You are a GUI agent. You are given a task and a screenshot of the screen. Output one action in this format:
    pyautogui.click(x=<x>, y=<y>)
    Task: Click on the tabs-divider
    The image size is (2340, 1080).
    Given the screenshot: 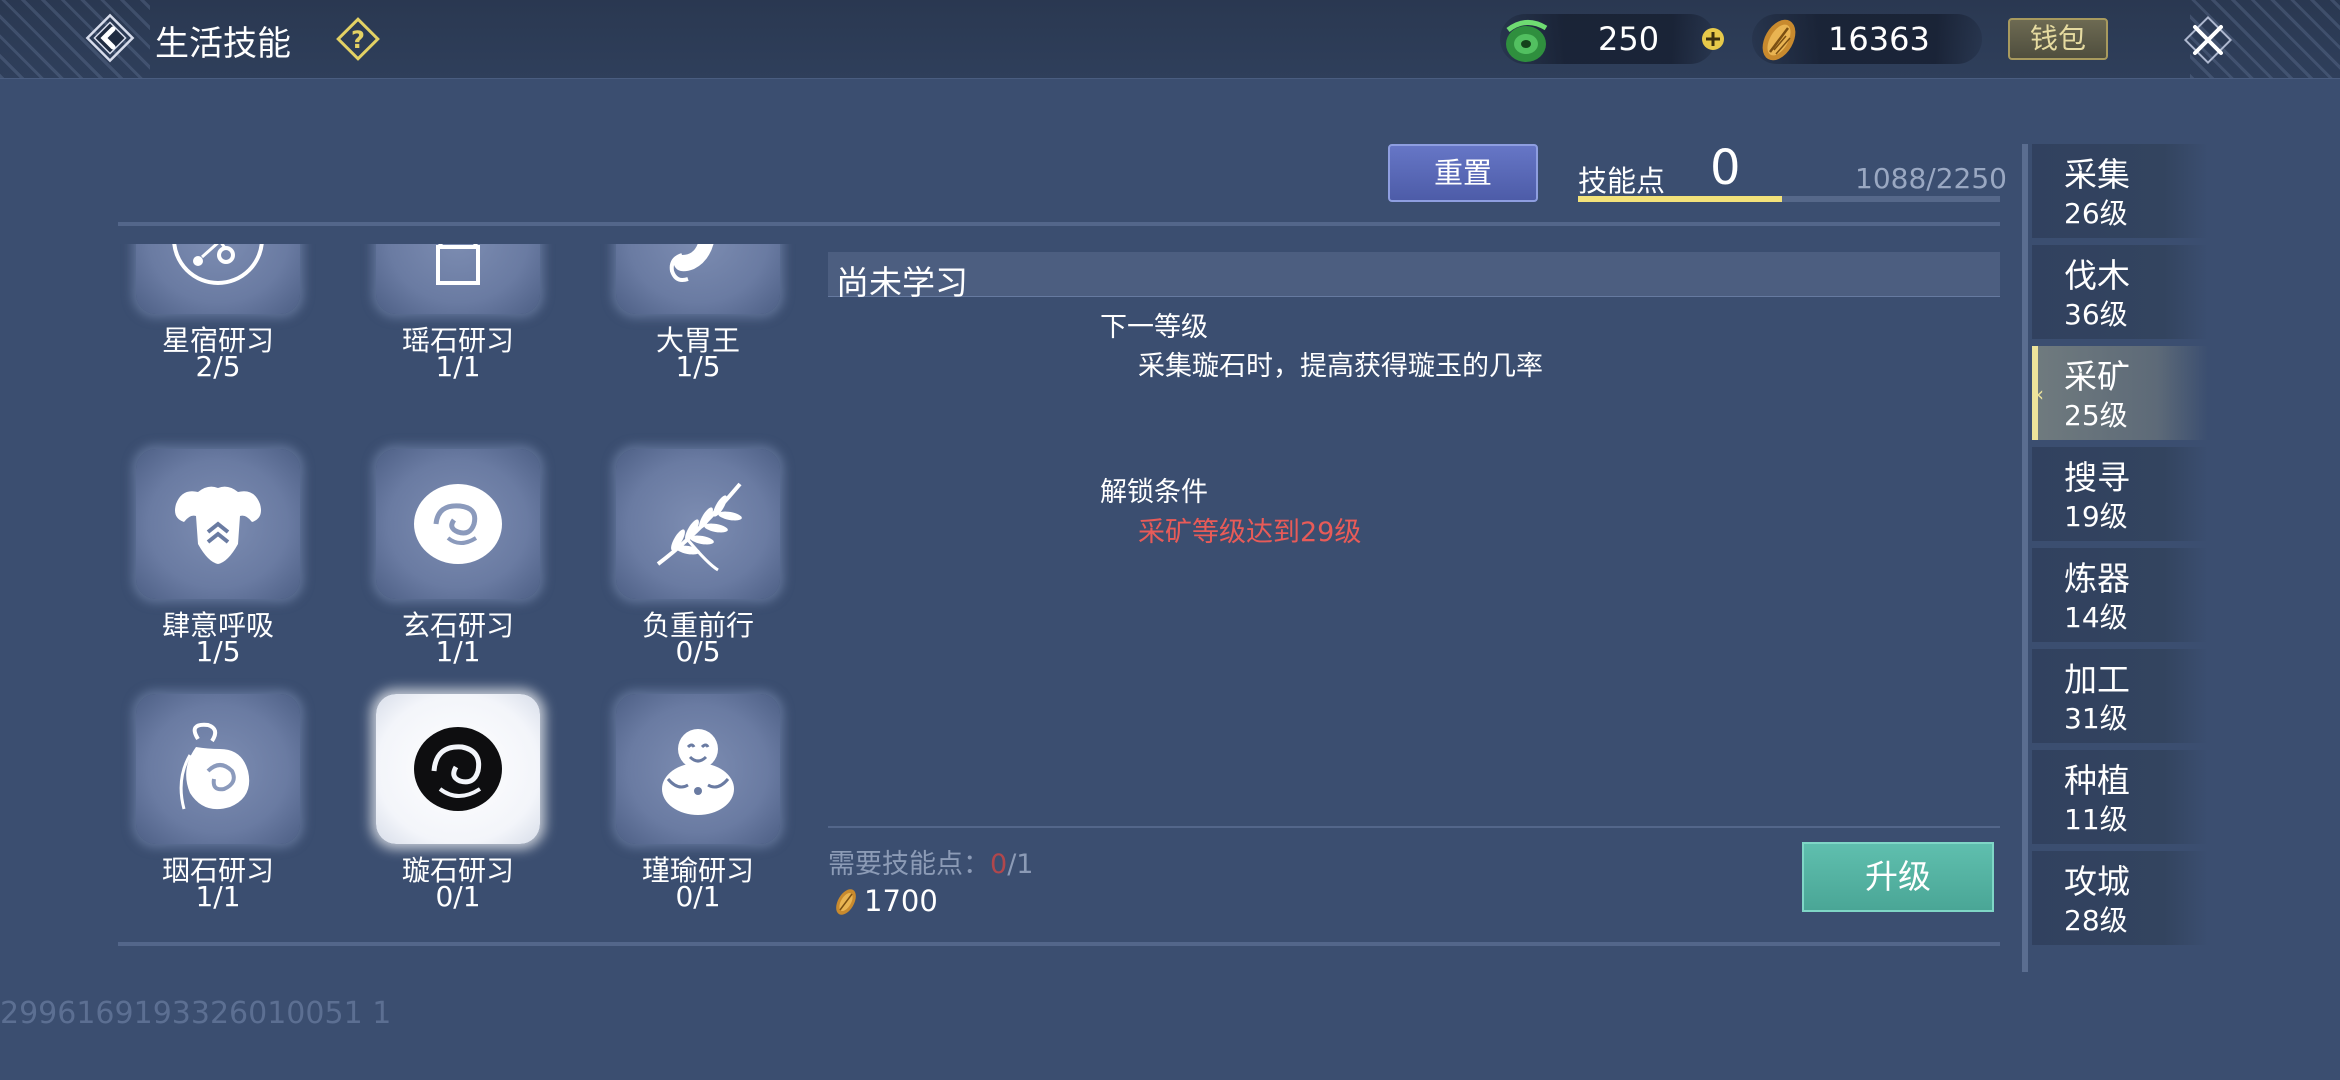 What is the action you would take?
    pyautogui.click(x=2025, y=558)
    